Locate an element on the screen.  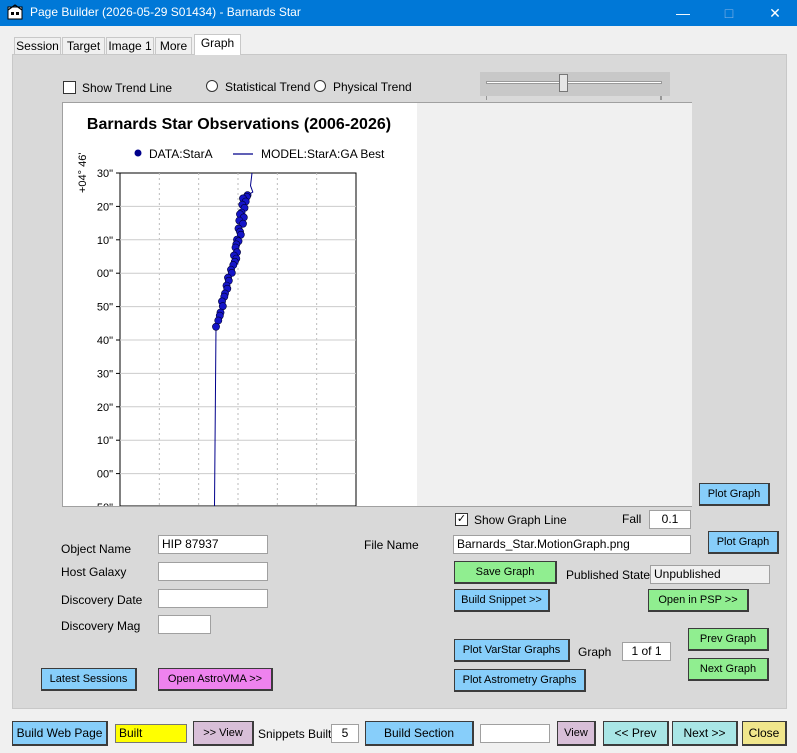
chart-title: Barnards Star Observations (2006-2026) is located at coordinates (239, 124).